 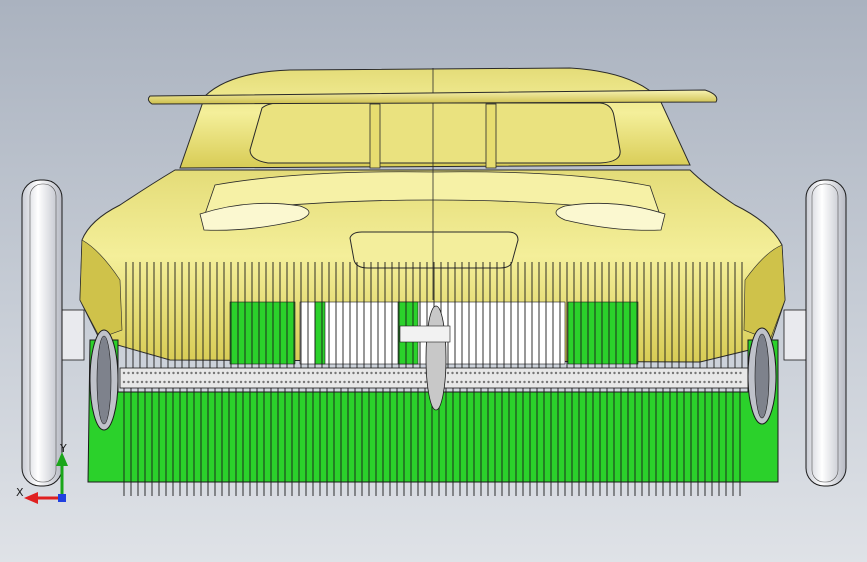 I want to click on y-axis-label: Y, so click(x=63, y=448).